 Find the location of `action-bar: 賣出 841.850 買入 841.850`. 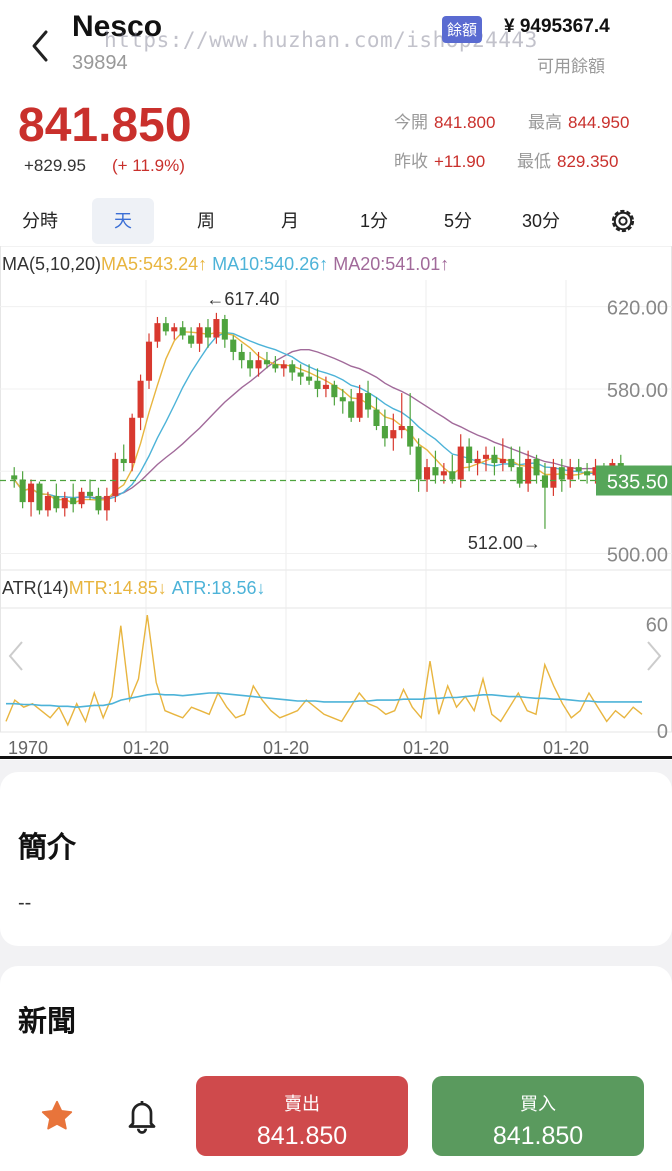

action-bar: 賣出 841.850 買入 841.850 is located at coordinates (336, 1115).